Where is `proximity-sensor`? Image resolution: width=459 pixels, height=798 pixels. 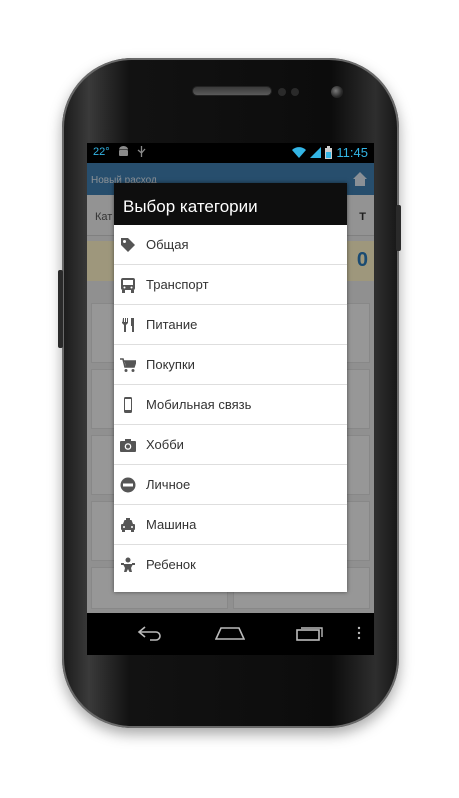
proximity-sensor is located at coordinates (282, 92).